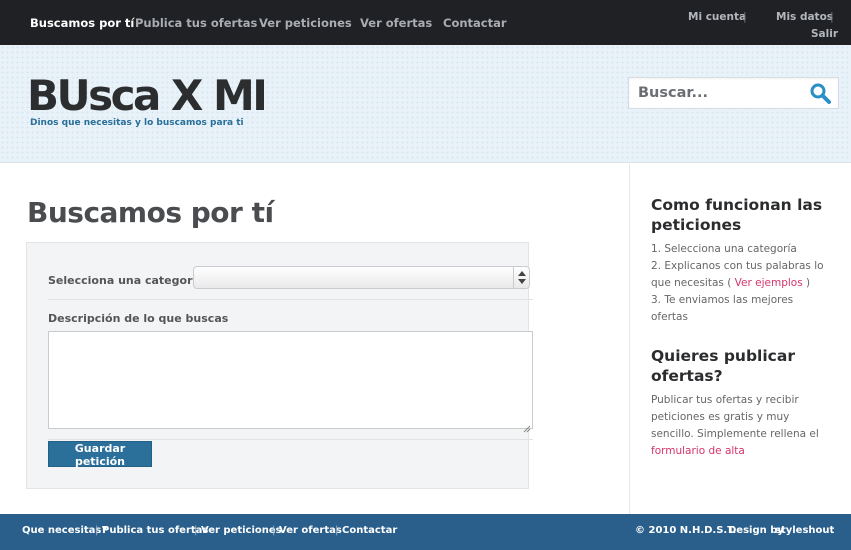 This screenshot has width=851, height=550. What do you see at coordinates (361, 277) in the screenshot?
I see `category-select` at bounding box center [361, 277].